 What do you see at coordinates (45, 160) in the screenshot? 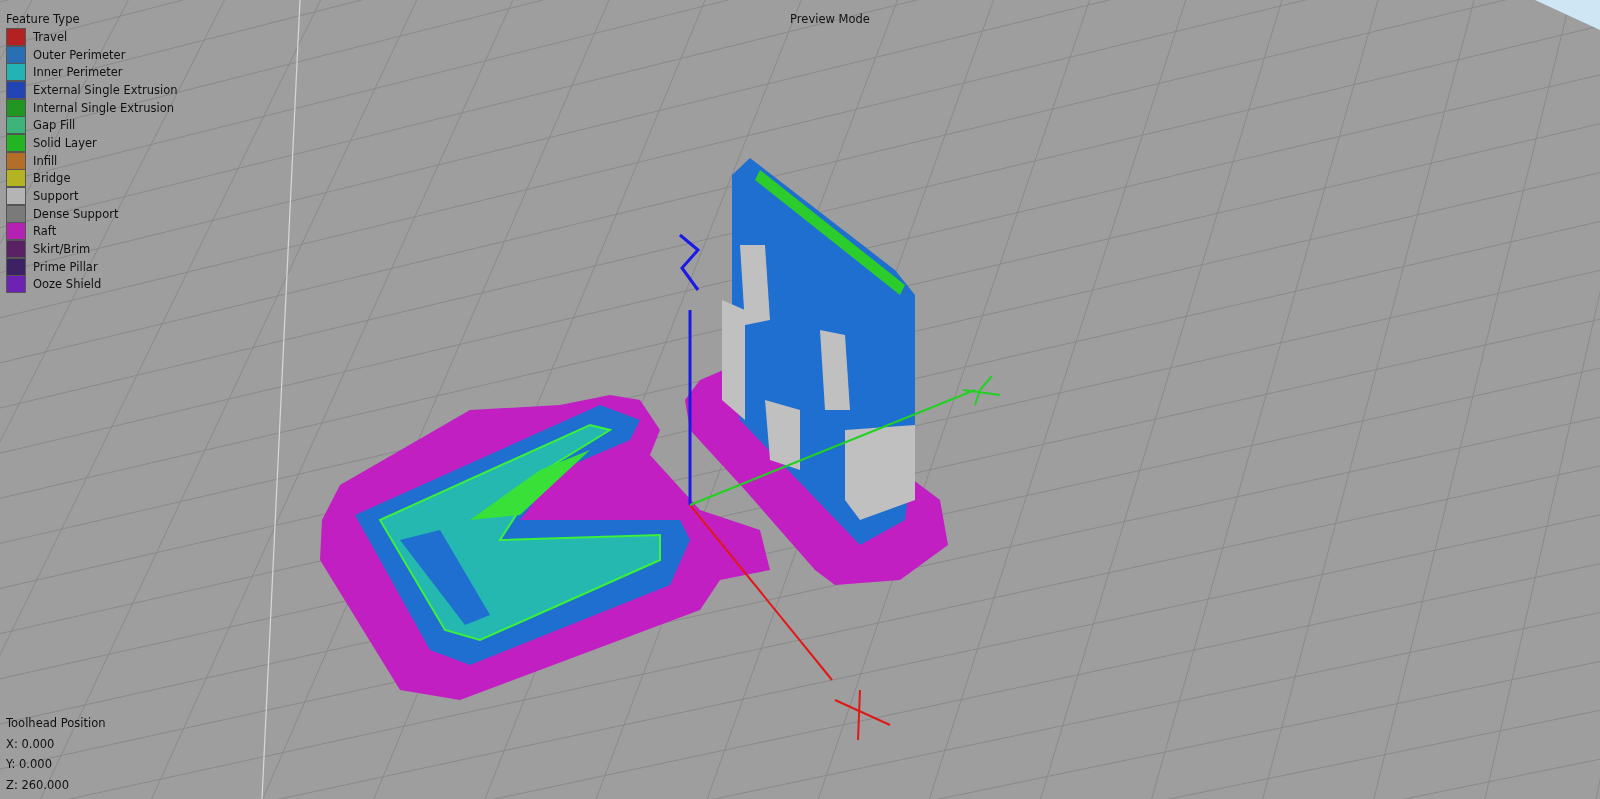
I see `legend-label: Infill` at bounding box center [45, 160].